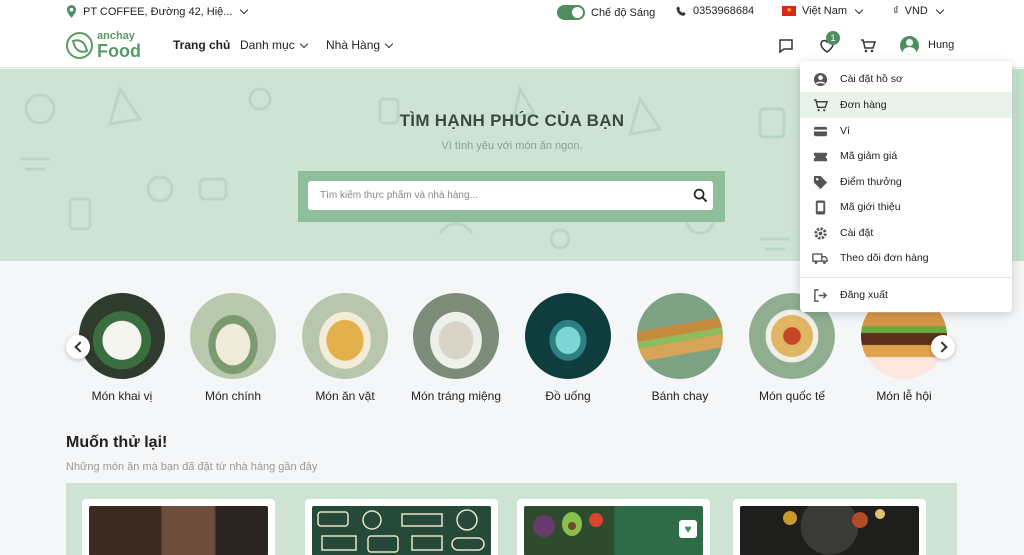 Image resolution: width=1024 pixels, height=555 pixels. I want to click on main-dish-image, so click(233, 336).